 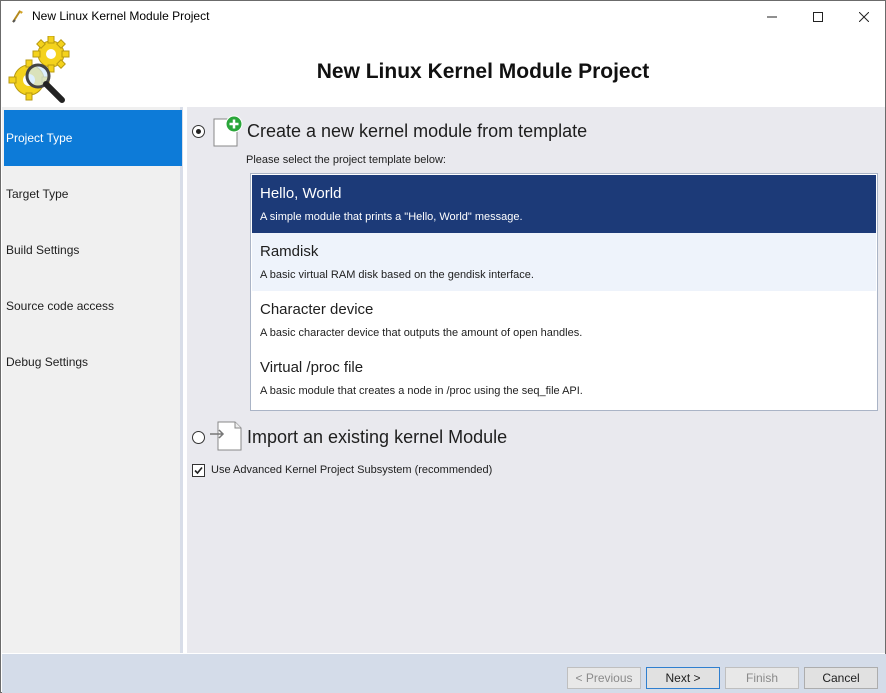 I want to click on next-button-label: Next >, so click(x=683, y=678).